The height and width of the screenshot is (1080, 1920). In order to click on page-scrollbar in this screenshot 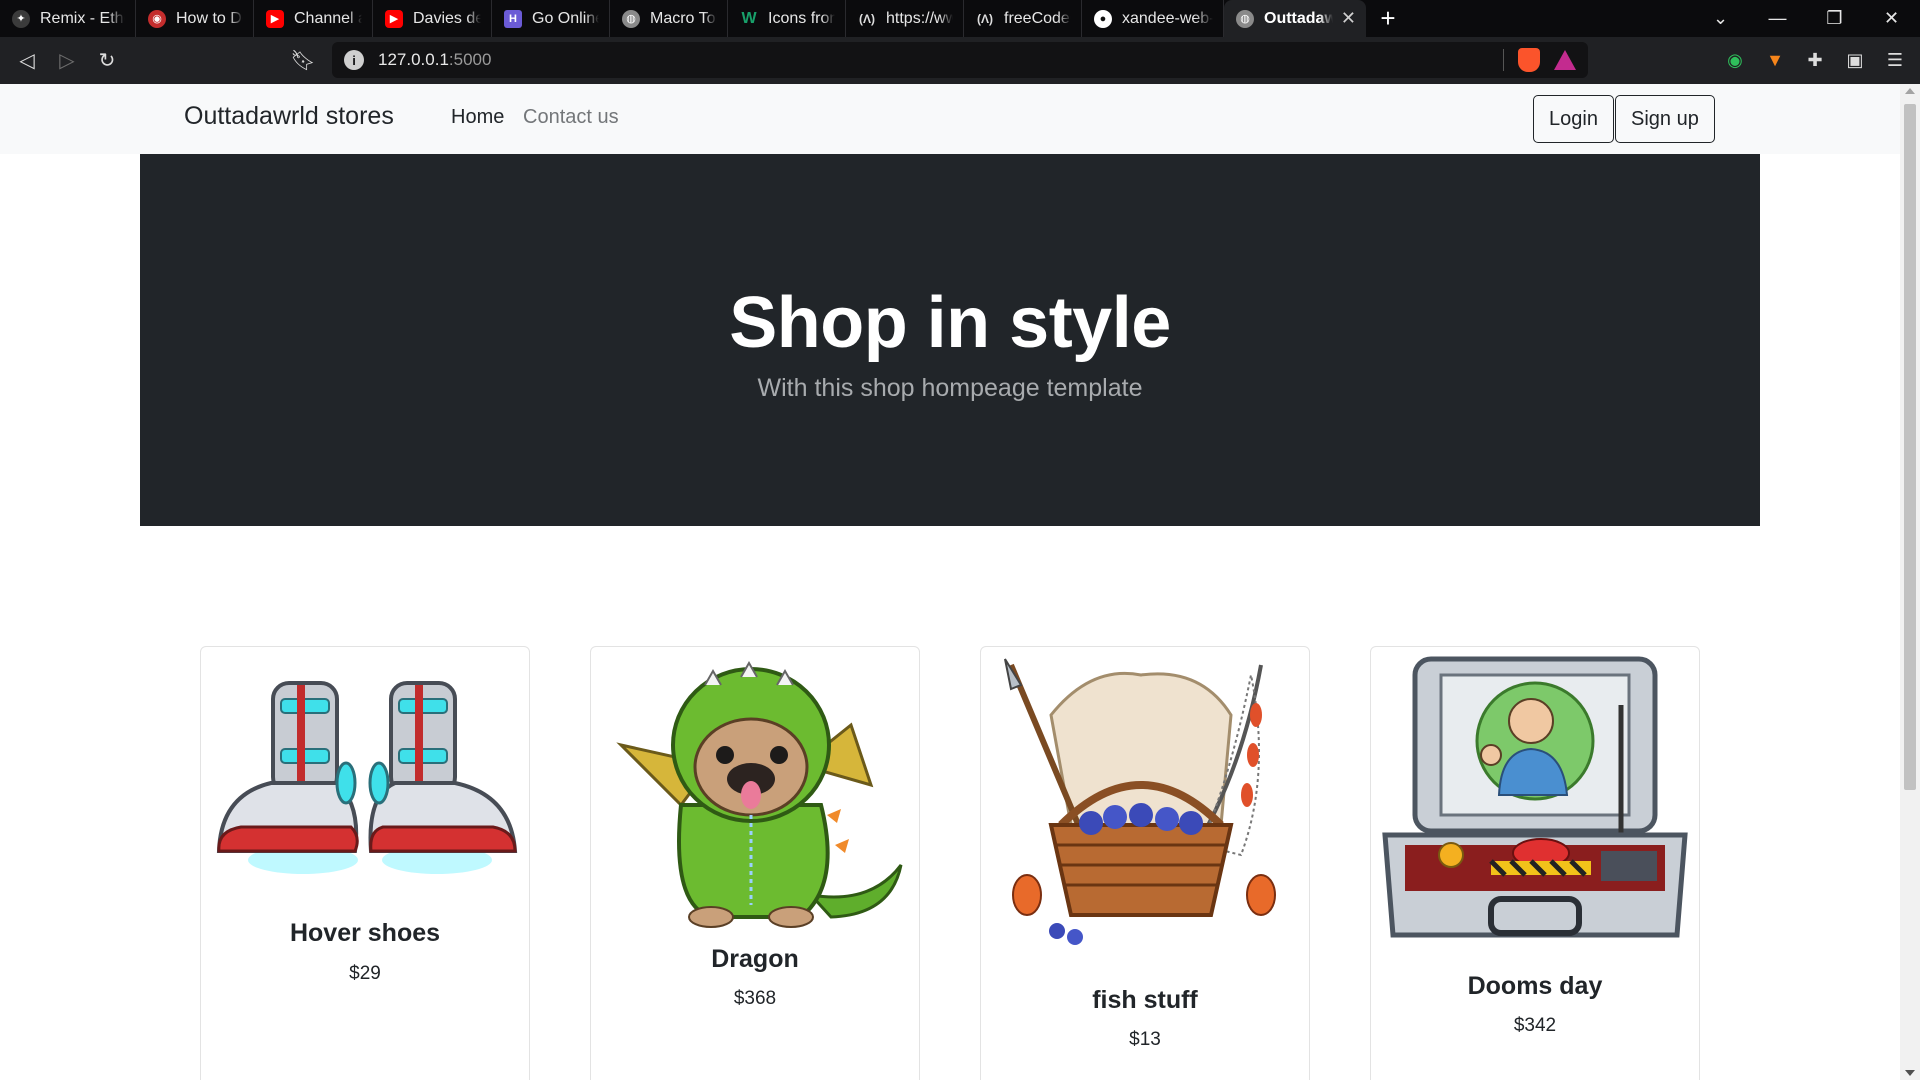, I will do `click(1910, 582)`.